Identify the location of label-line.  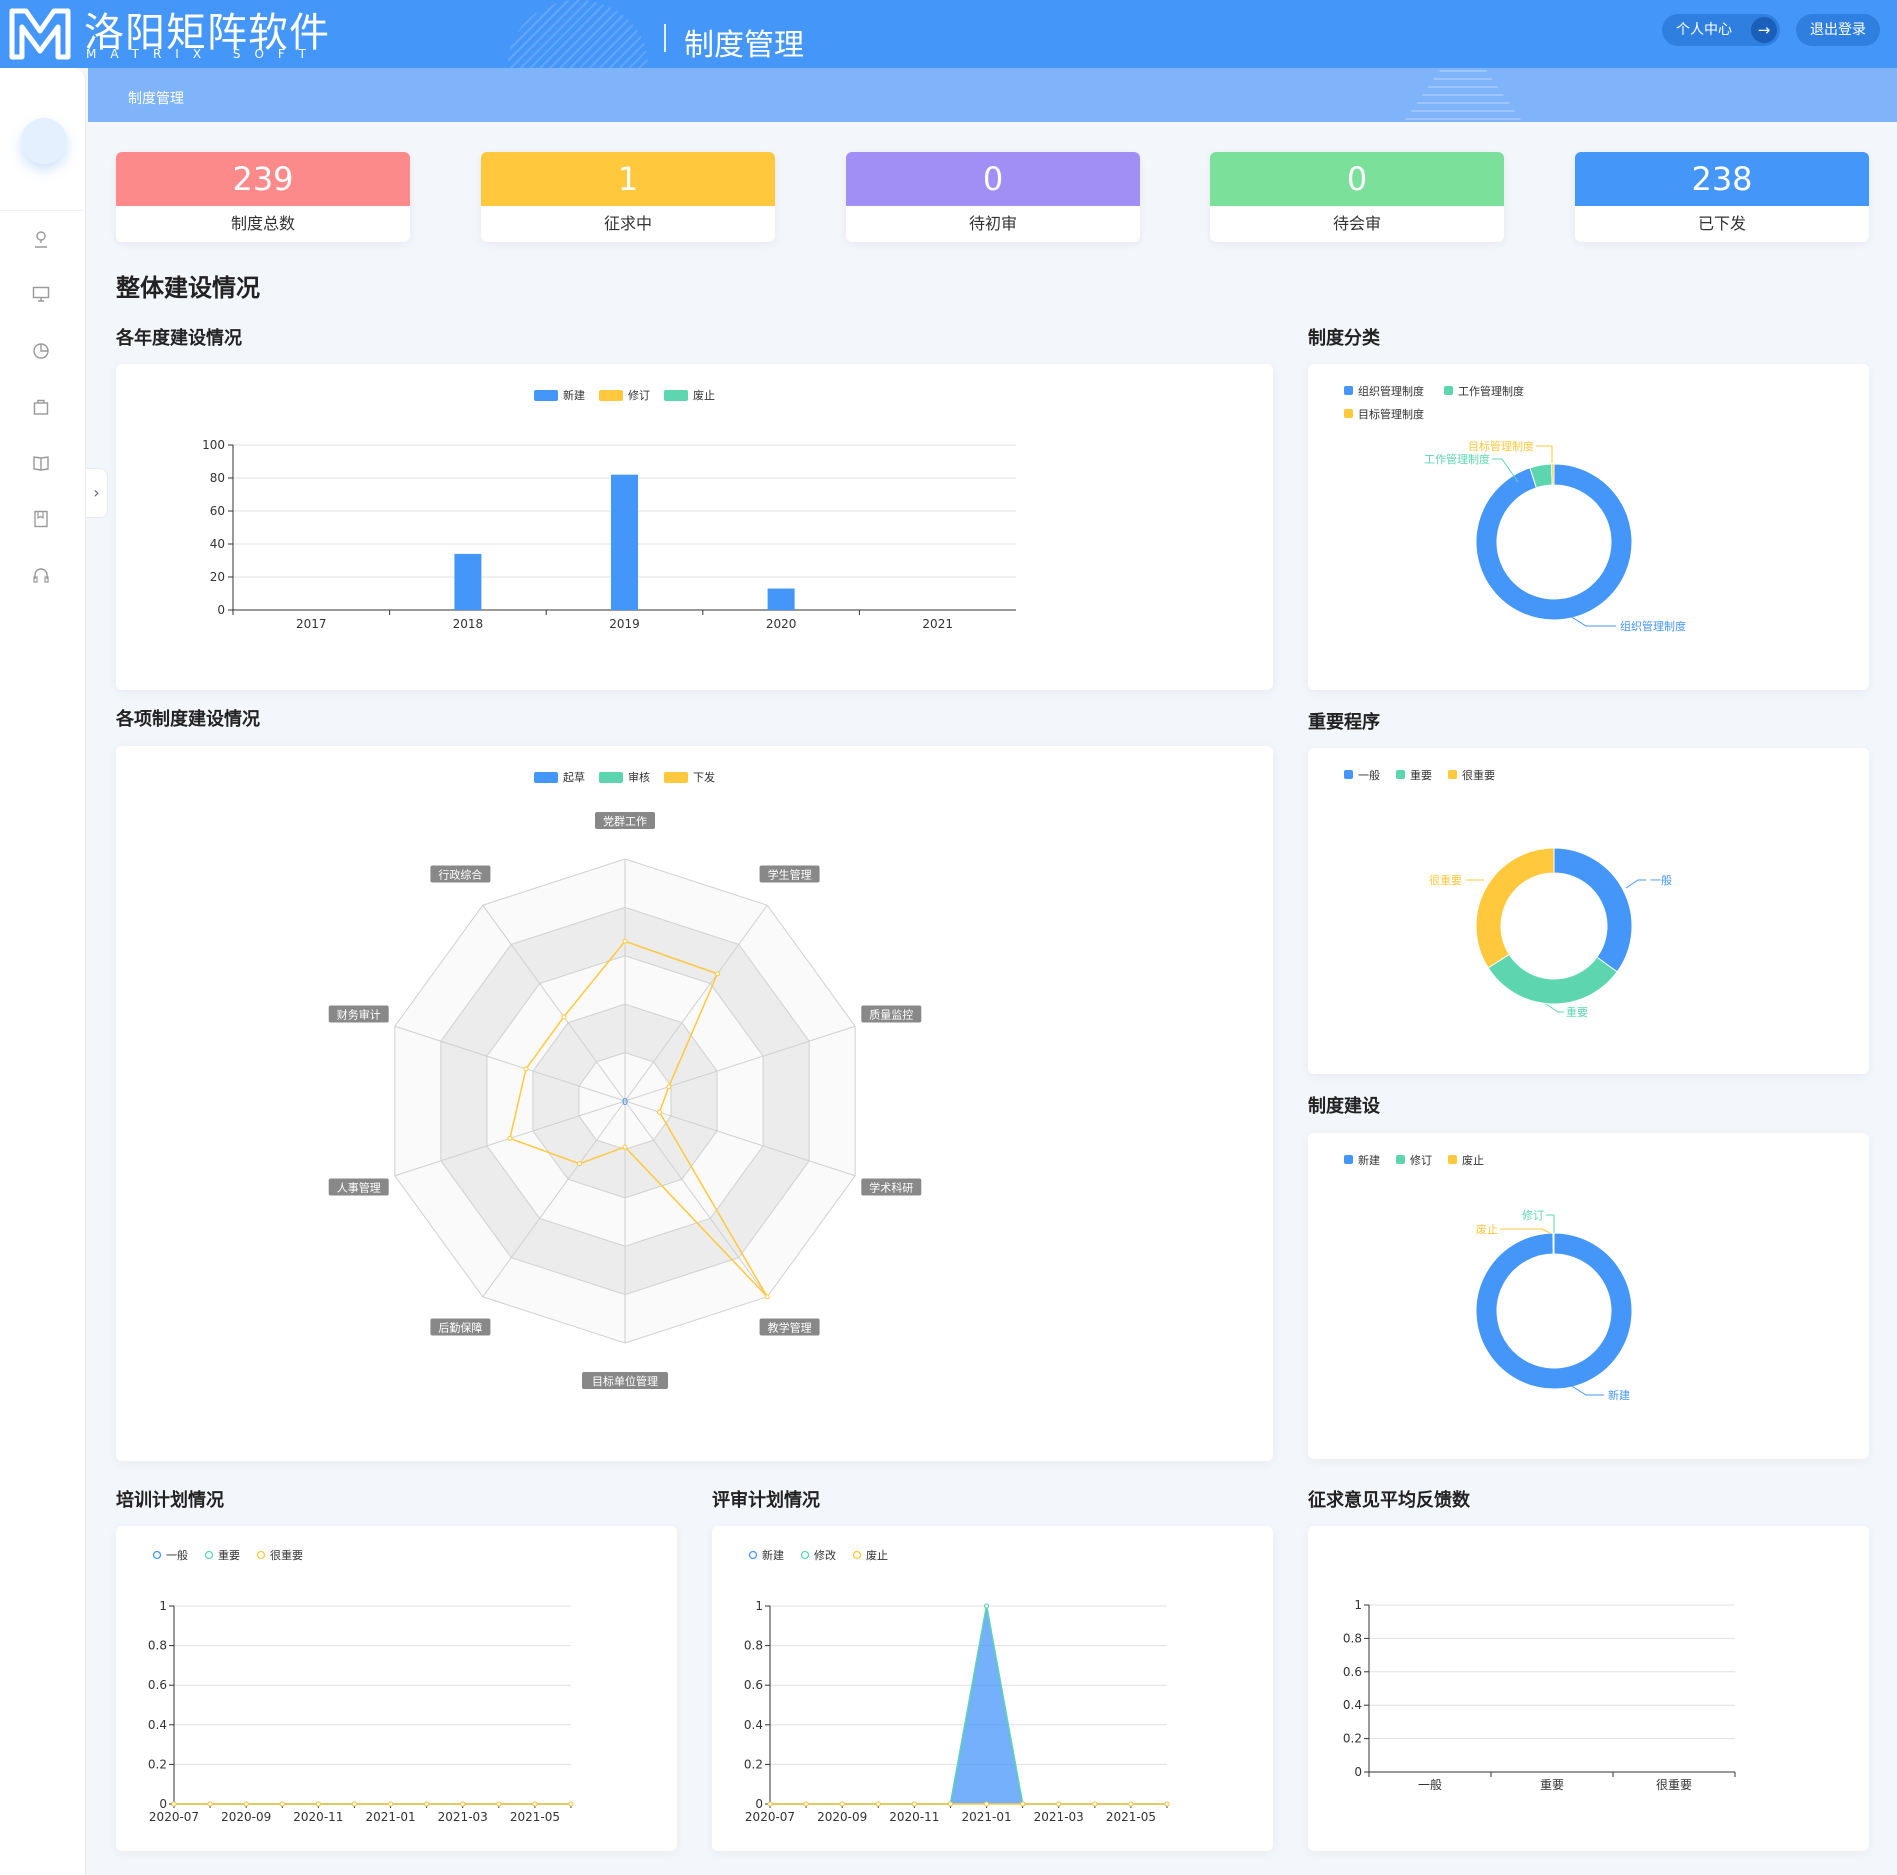
(1544, 454).